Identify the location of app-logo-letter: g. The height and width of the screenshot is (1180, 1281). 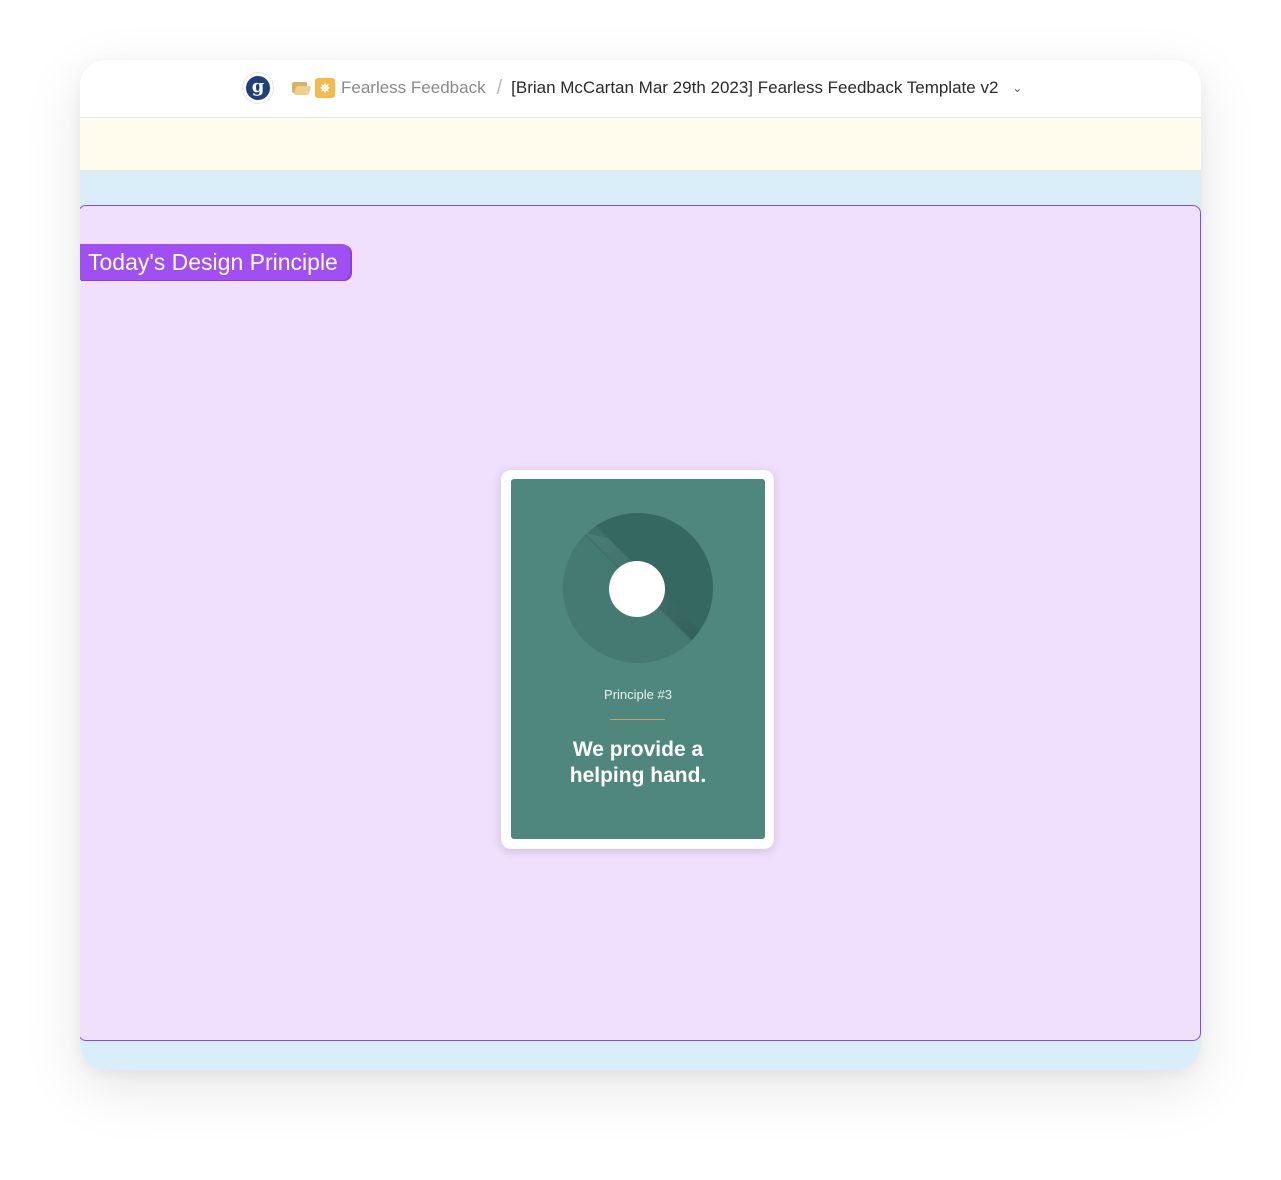
(258, 88).